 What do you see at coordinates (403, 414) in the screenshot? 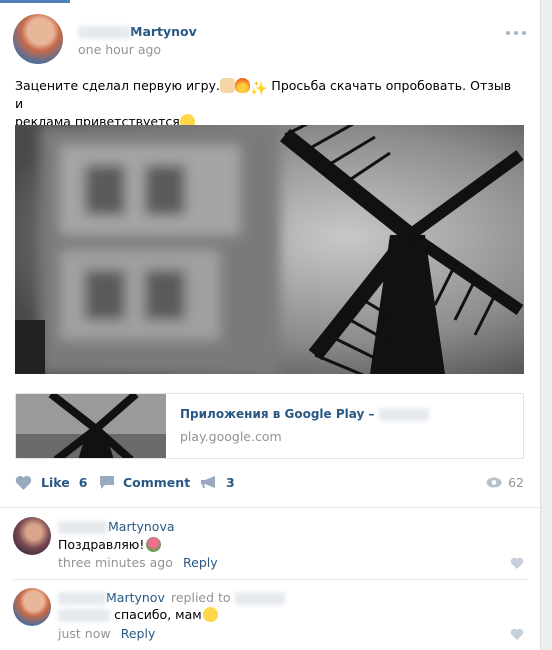
I see `blurred-app-name` at bounding box center [403, 414].